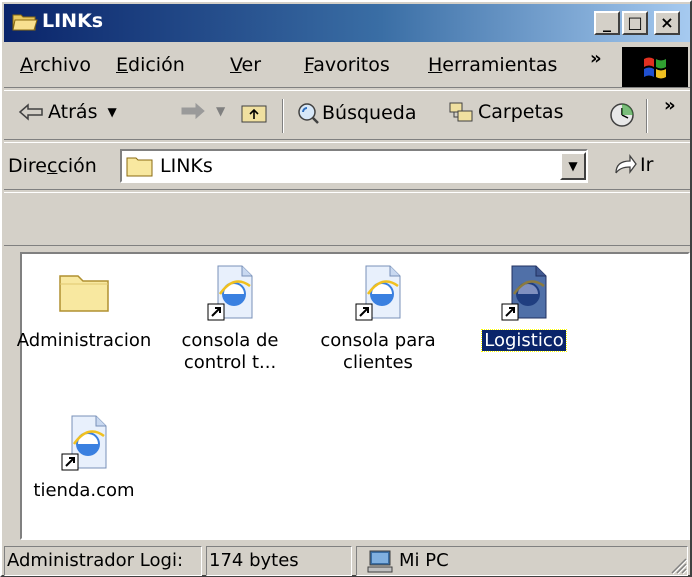 This screenshot has width=692, height=577. I want to click on menu-archivo: Archivo, so click(55, 65).